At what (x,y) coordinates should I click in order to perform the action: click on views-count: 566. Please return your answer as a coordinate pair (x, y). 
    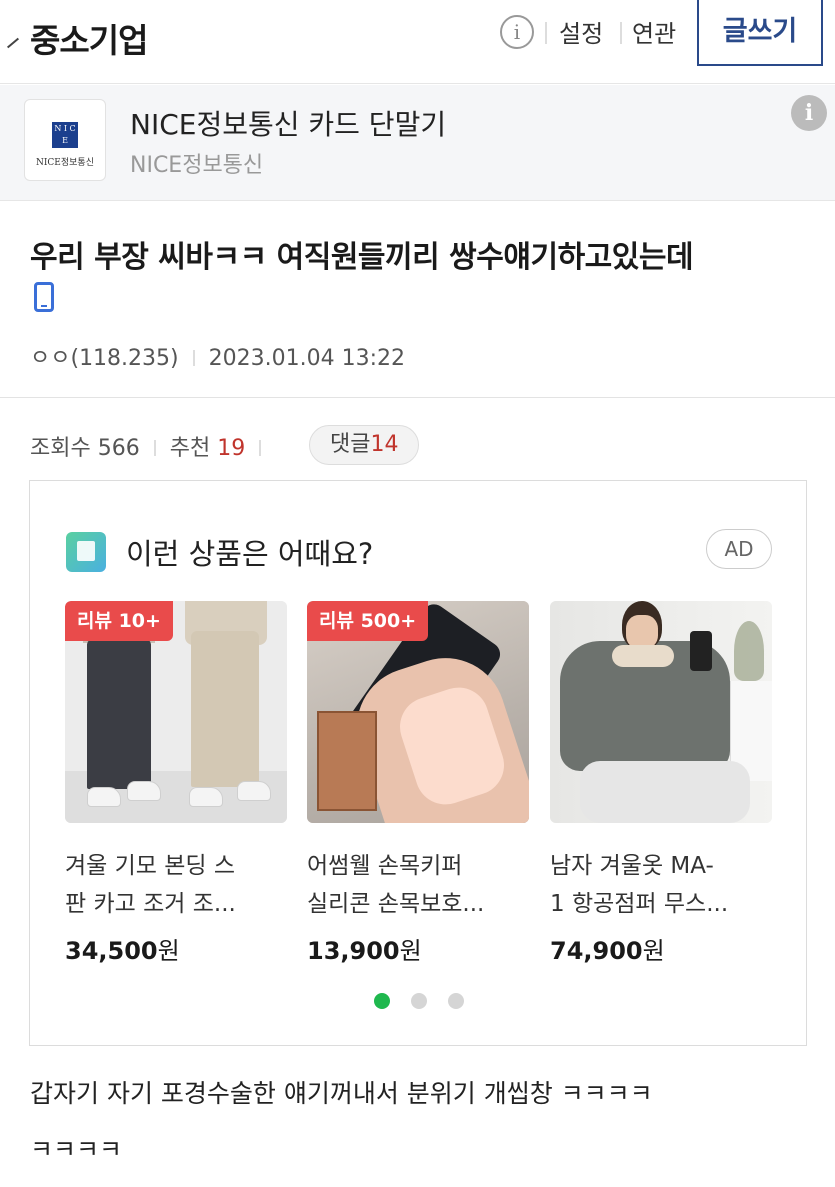
    Looking at the image, I should click on (118, 448).